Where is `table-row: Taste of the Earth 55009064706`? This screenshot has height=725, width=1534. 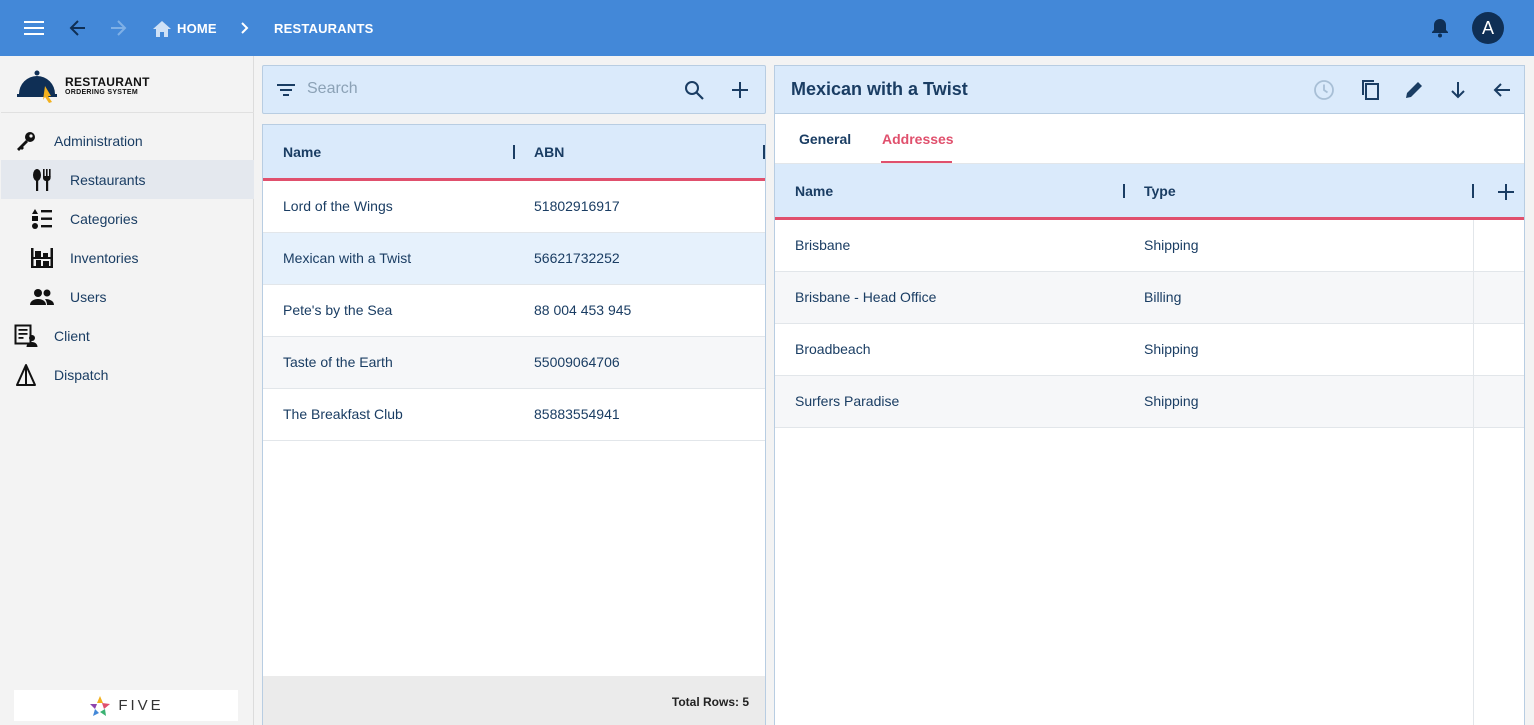 table-row: Taste of the Earth 55009064706 is located at coordinates (514, 363).